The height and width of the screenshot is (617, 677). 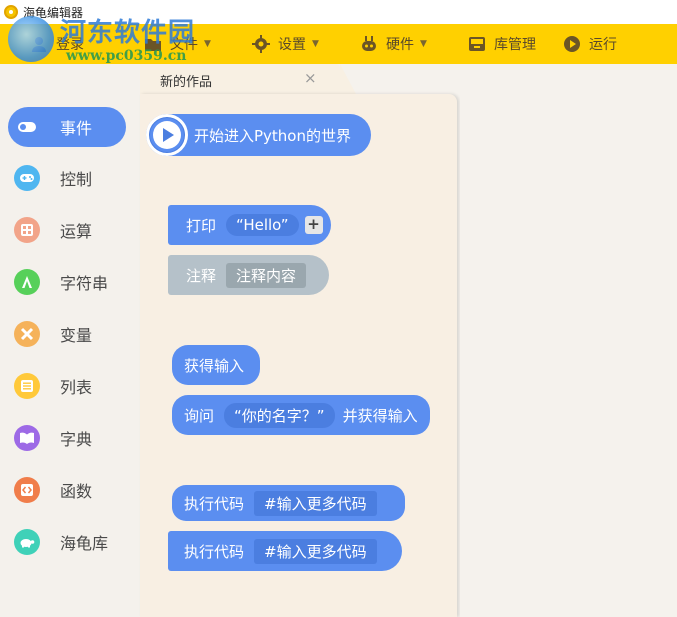 I want to click on category-functions: 函数, so click(x=67, y=490).